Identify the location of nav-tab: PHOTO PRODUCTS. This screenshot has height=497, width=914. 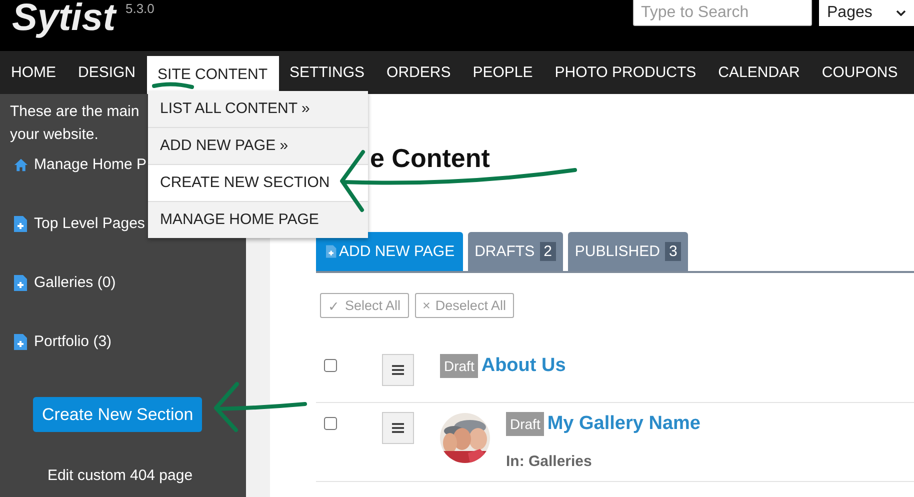
(626, 72).